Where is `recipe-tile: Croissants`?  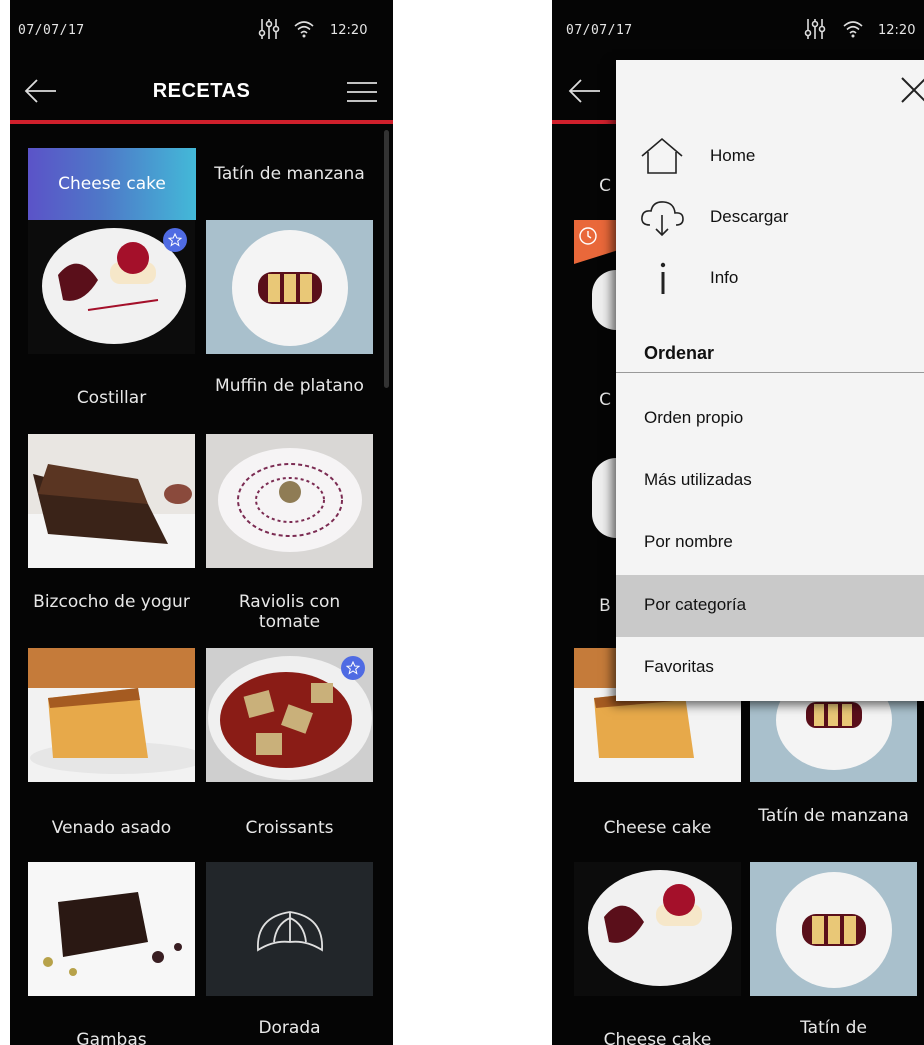
recipe-tile: Croissants is located at coordinates (289, 833).